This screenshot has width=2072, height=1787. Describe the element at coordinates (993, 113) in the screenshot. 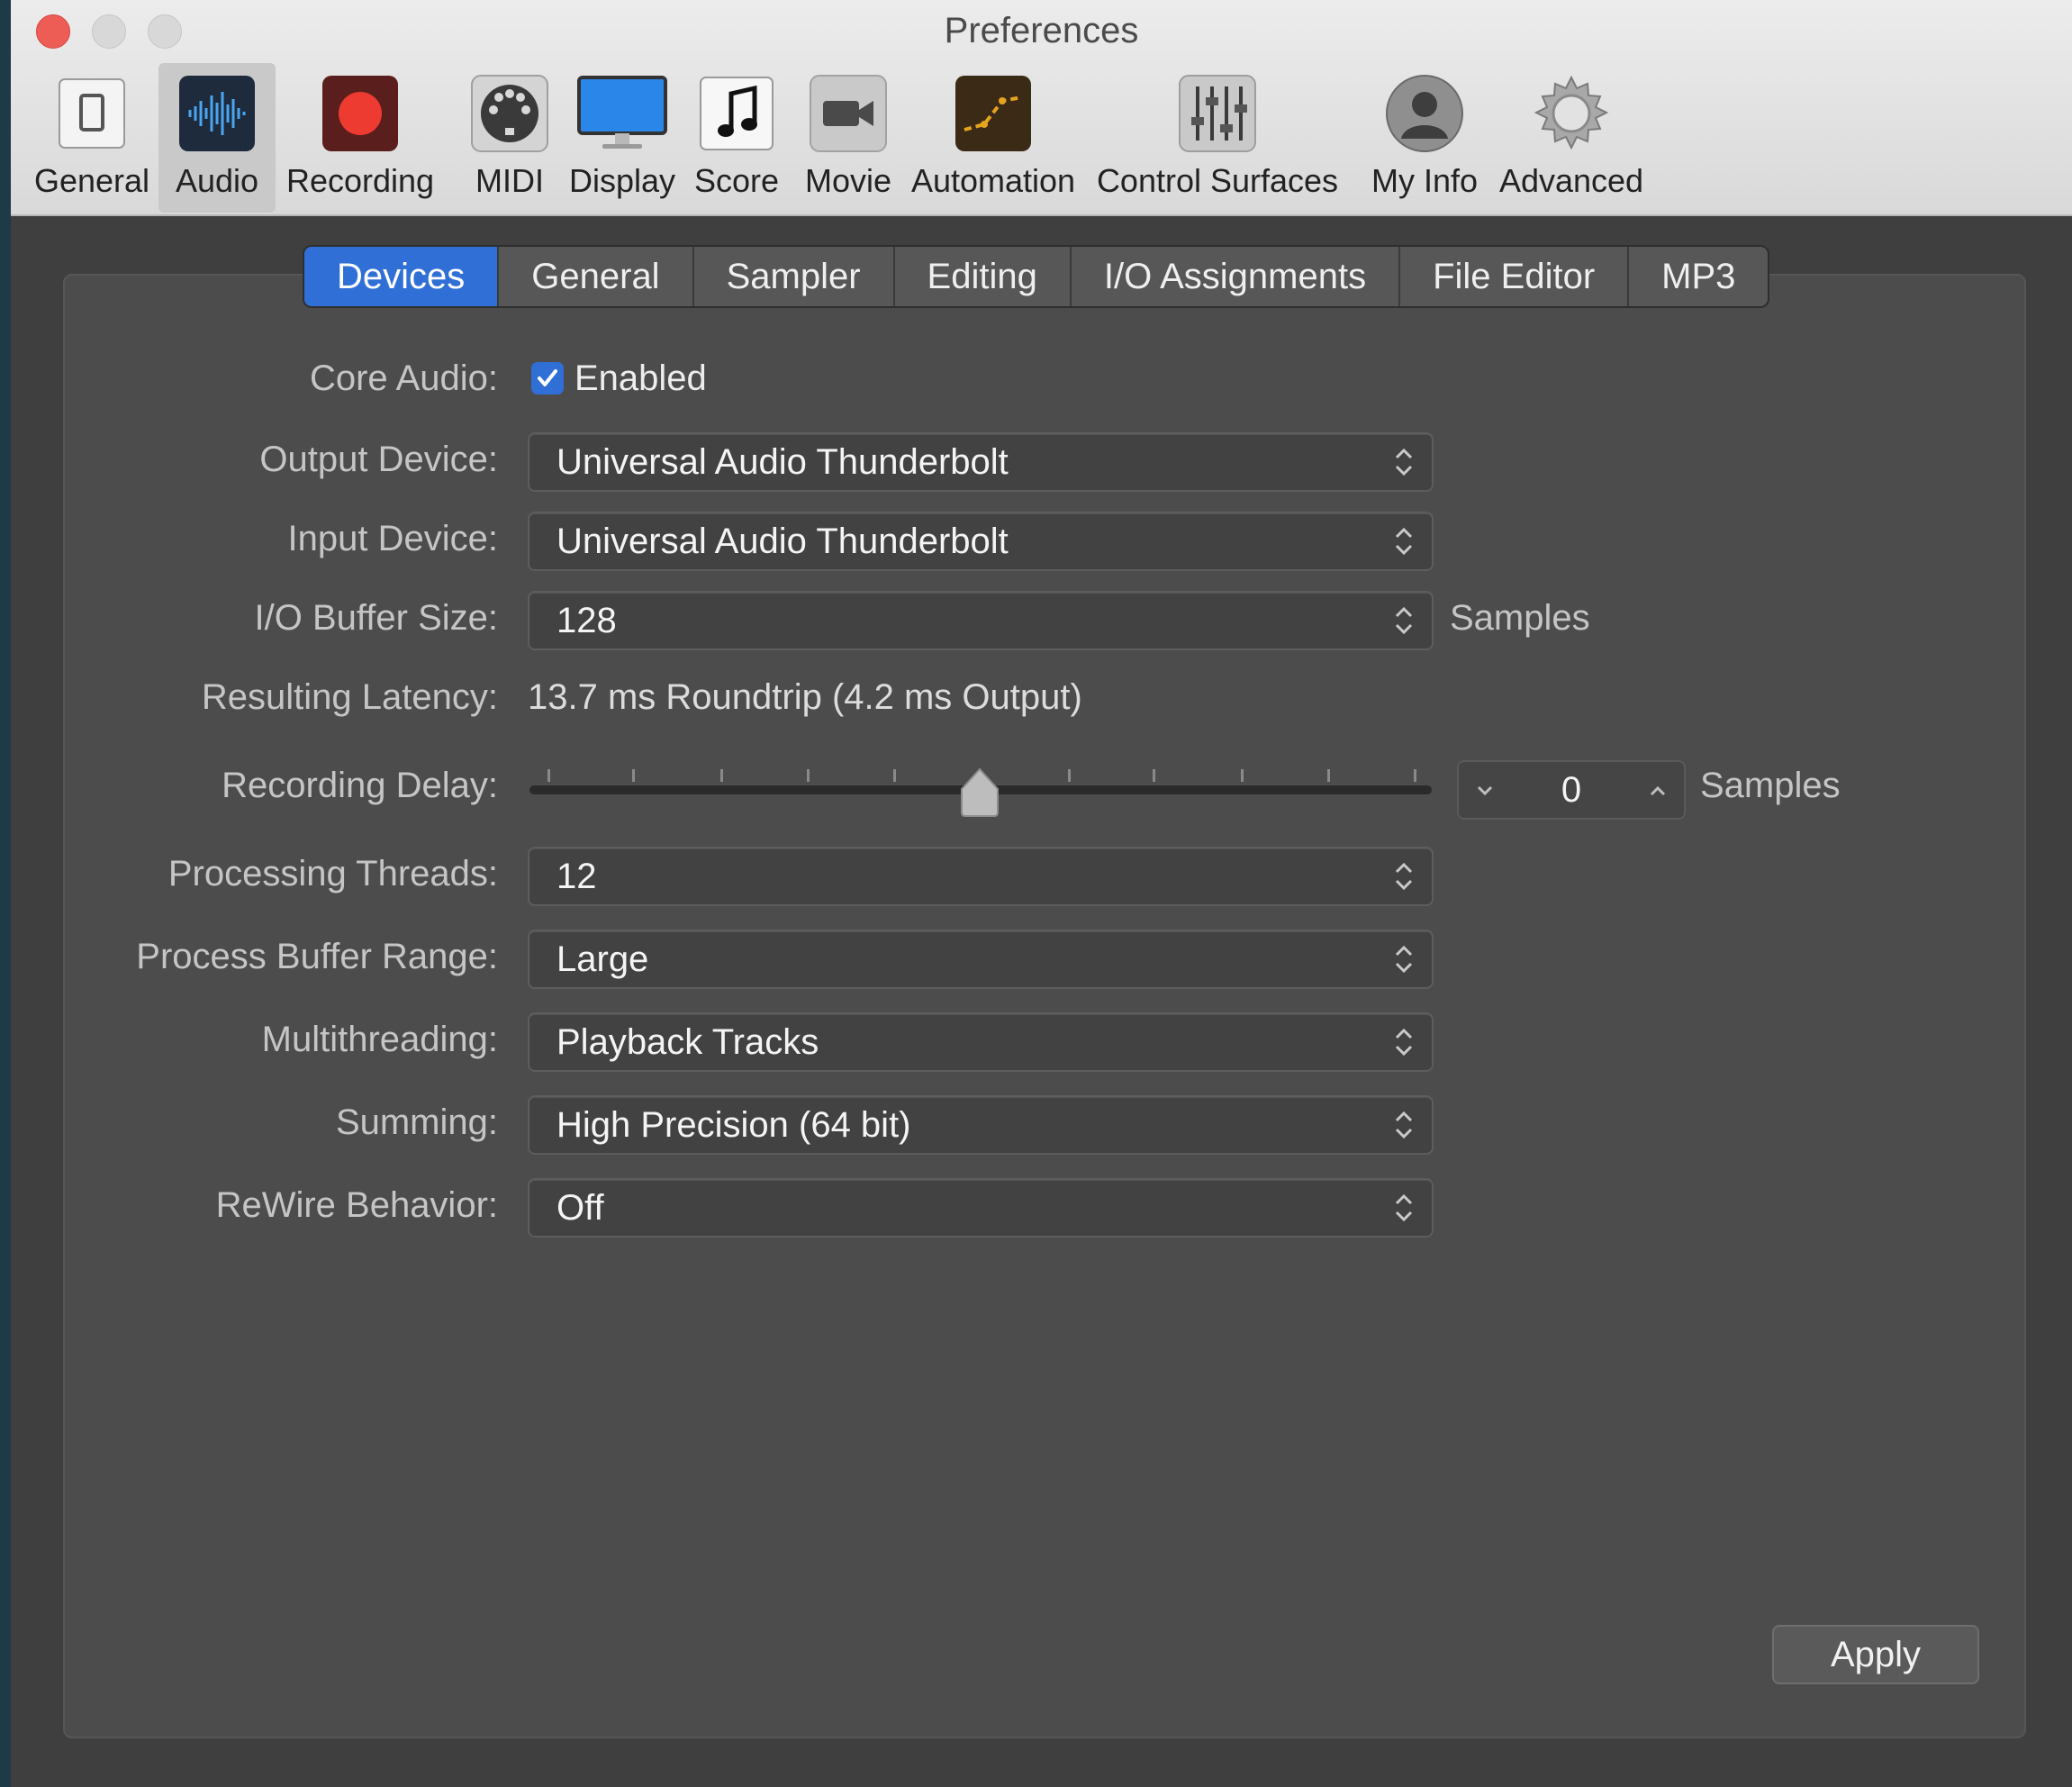

I see `automation-curve-icon` at that location.